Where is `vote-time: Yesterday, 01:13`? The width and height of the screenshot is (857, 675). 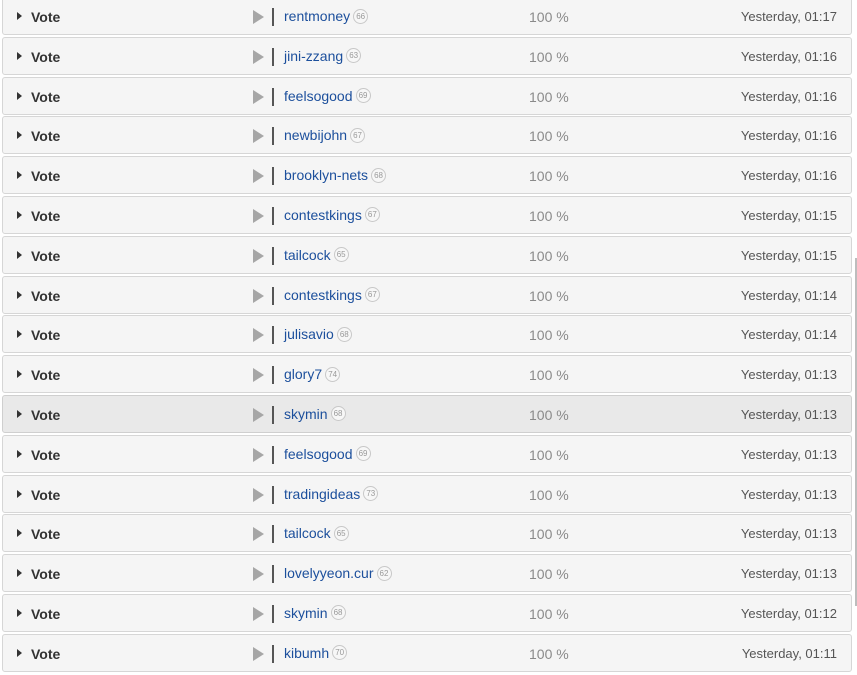
vote-time: Yesterday, 01:13 is located at coordinates (788, 494).